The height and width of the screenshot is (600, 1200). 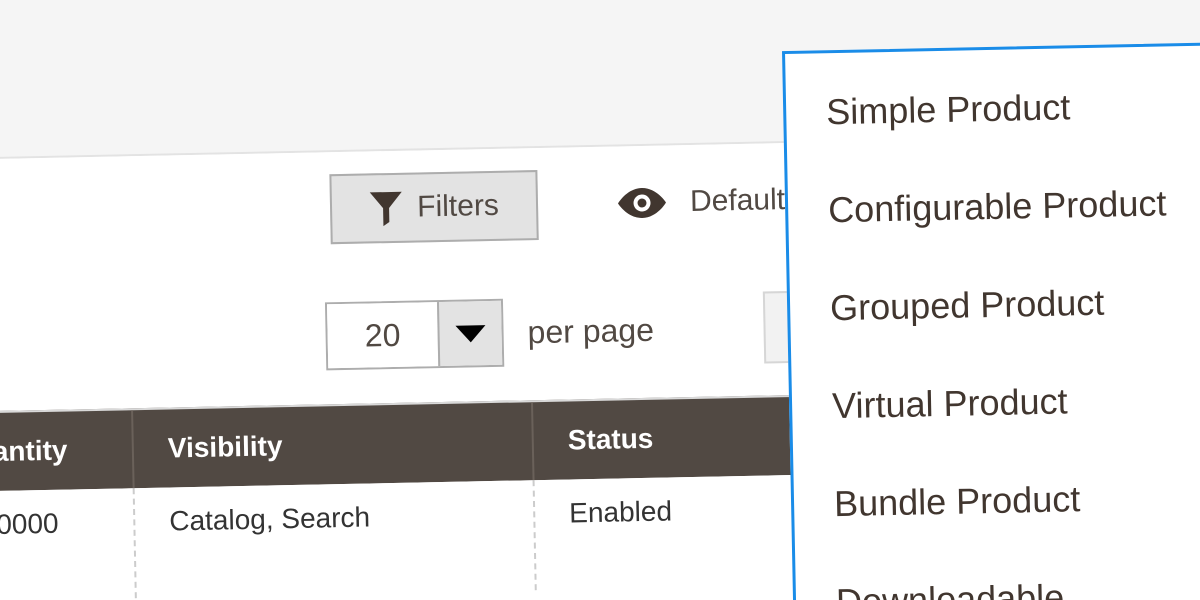 I want to click on menu-item-virtual-product: Virtual Product, so click(x=995, y=402).